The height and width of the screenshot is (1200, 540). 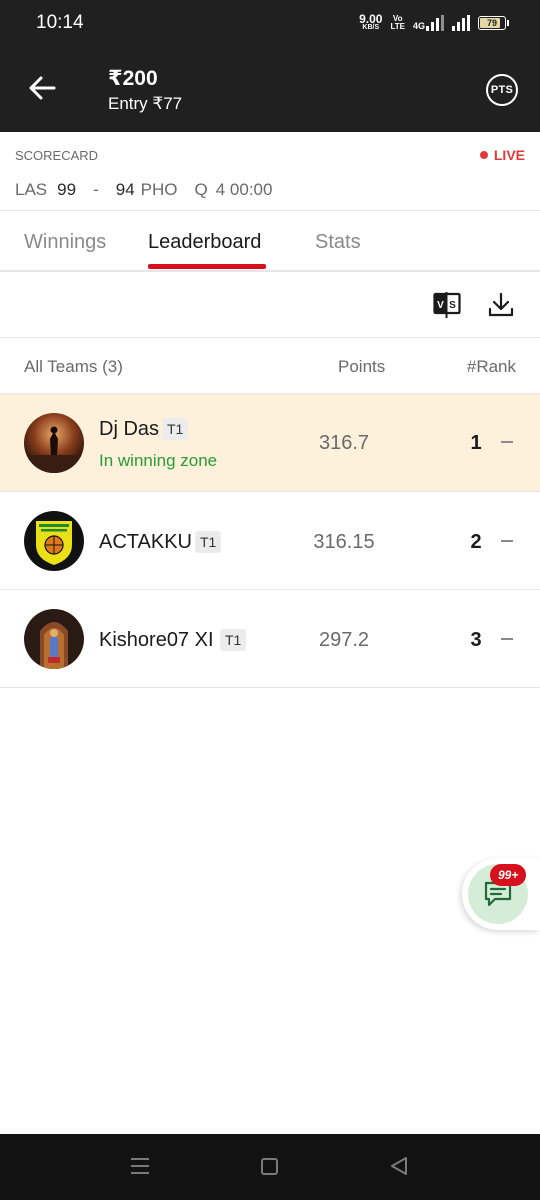 I want to click on chat-unread-badge: 99+, so click(x=508, y=875).